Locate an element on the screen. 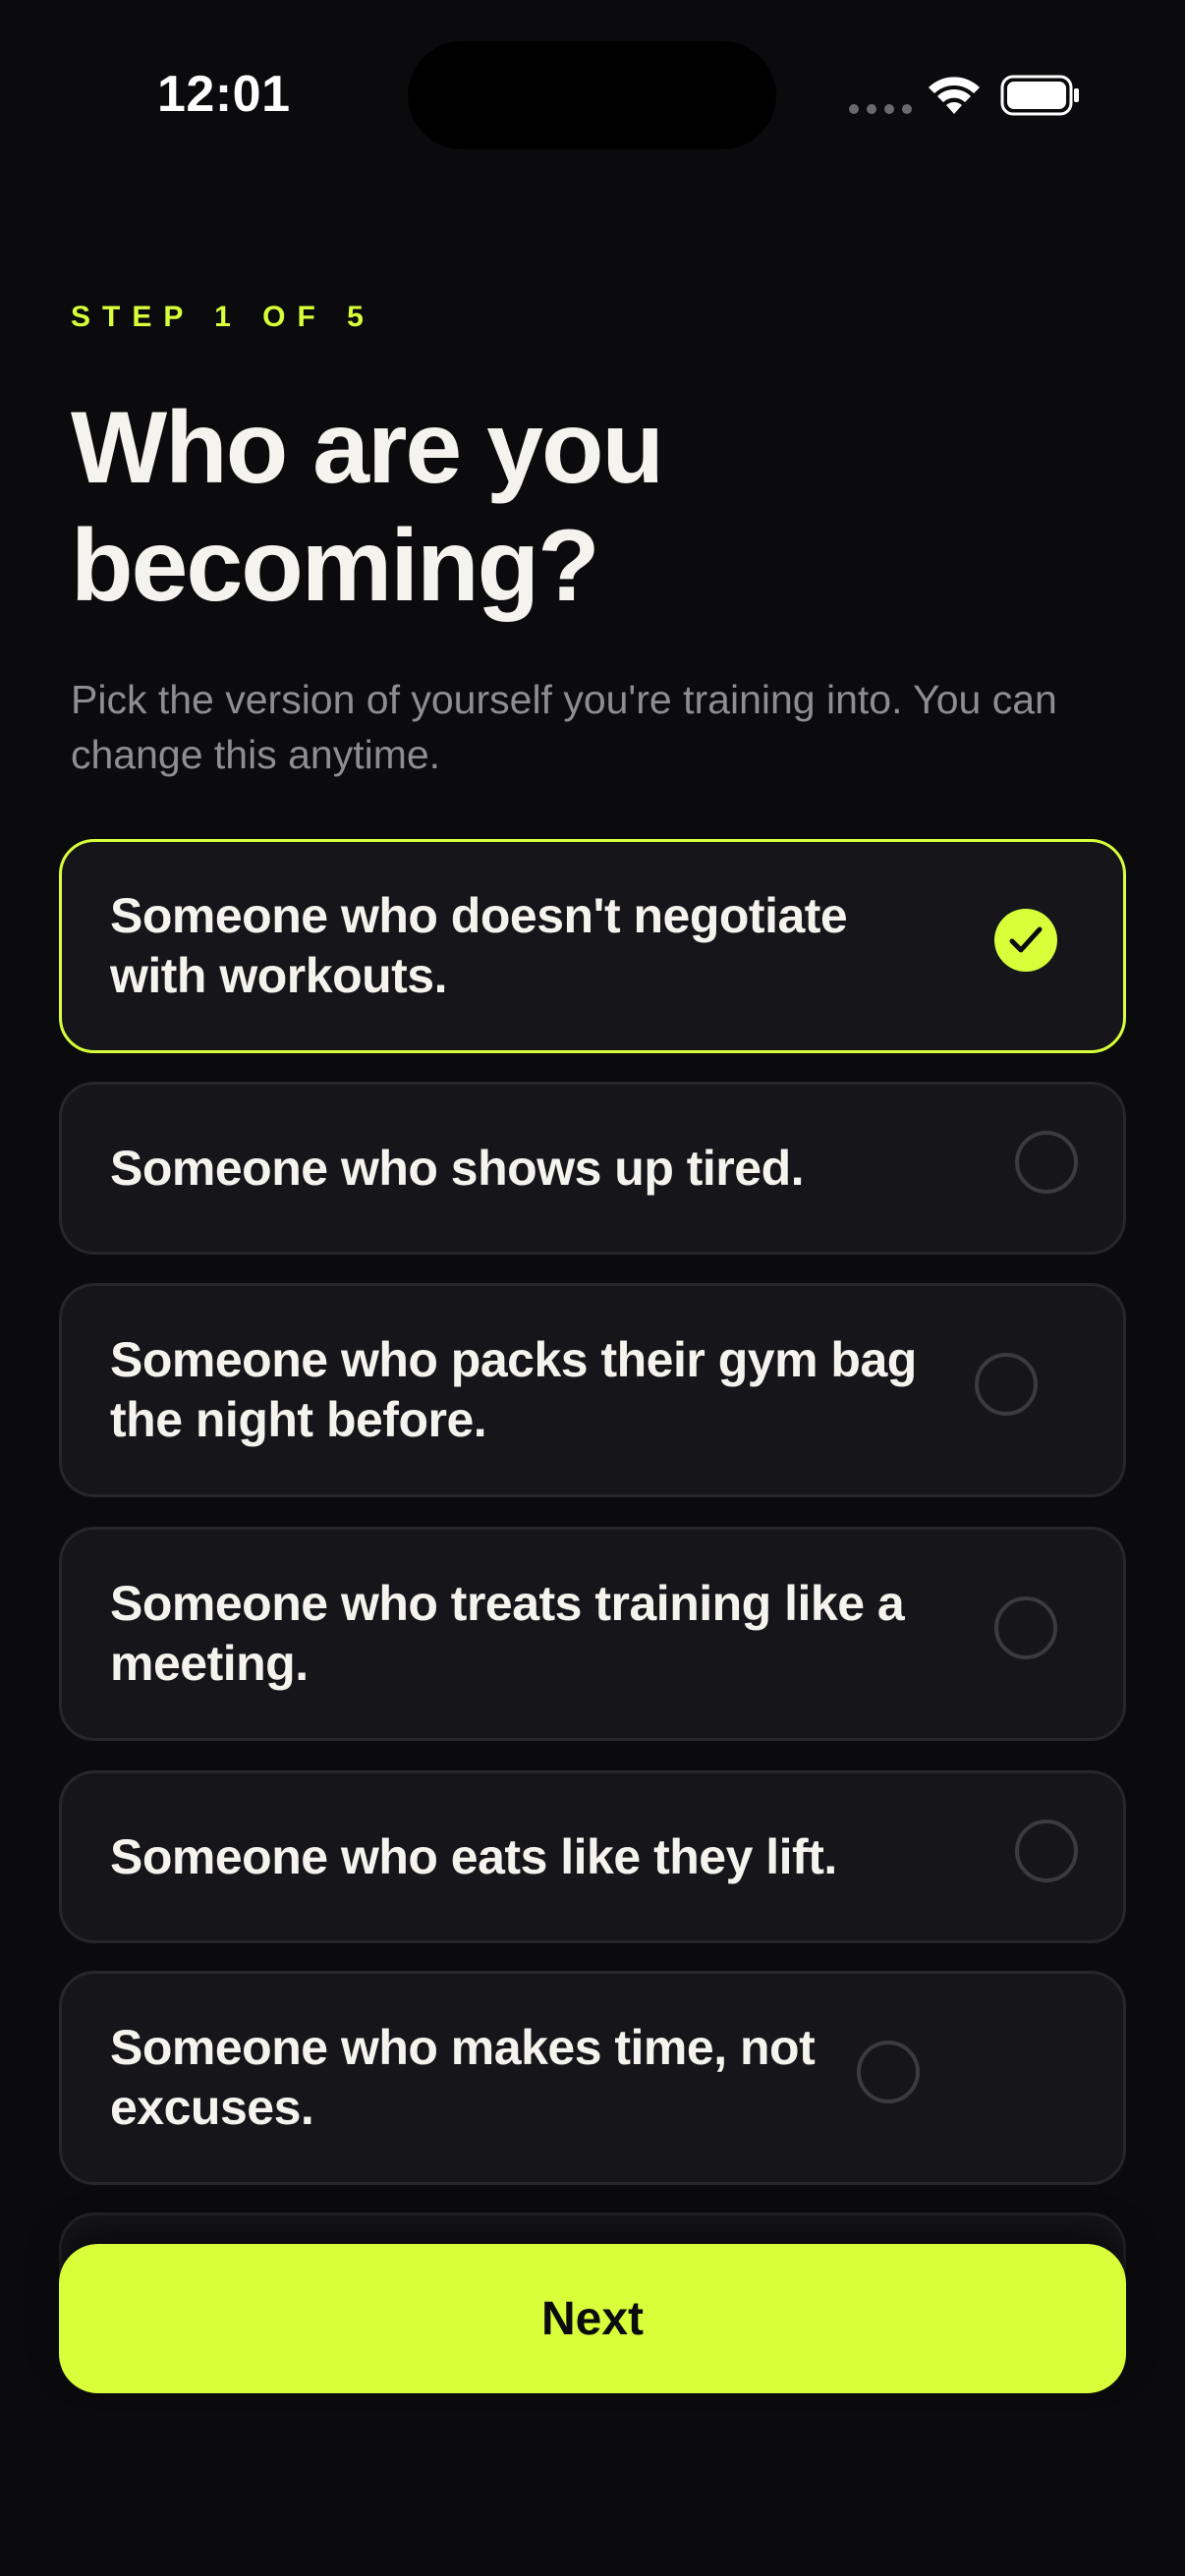  option-card: Someone who makes time, not excuses. is located at coordinates (592, 2078).